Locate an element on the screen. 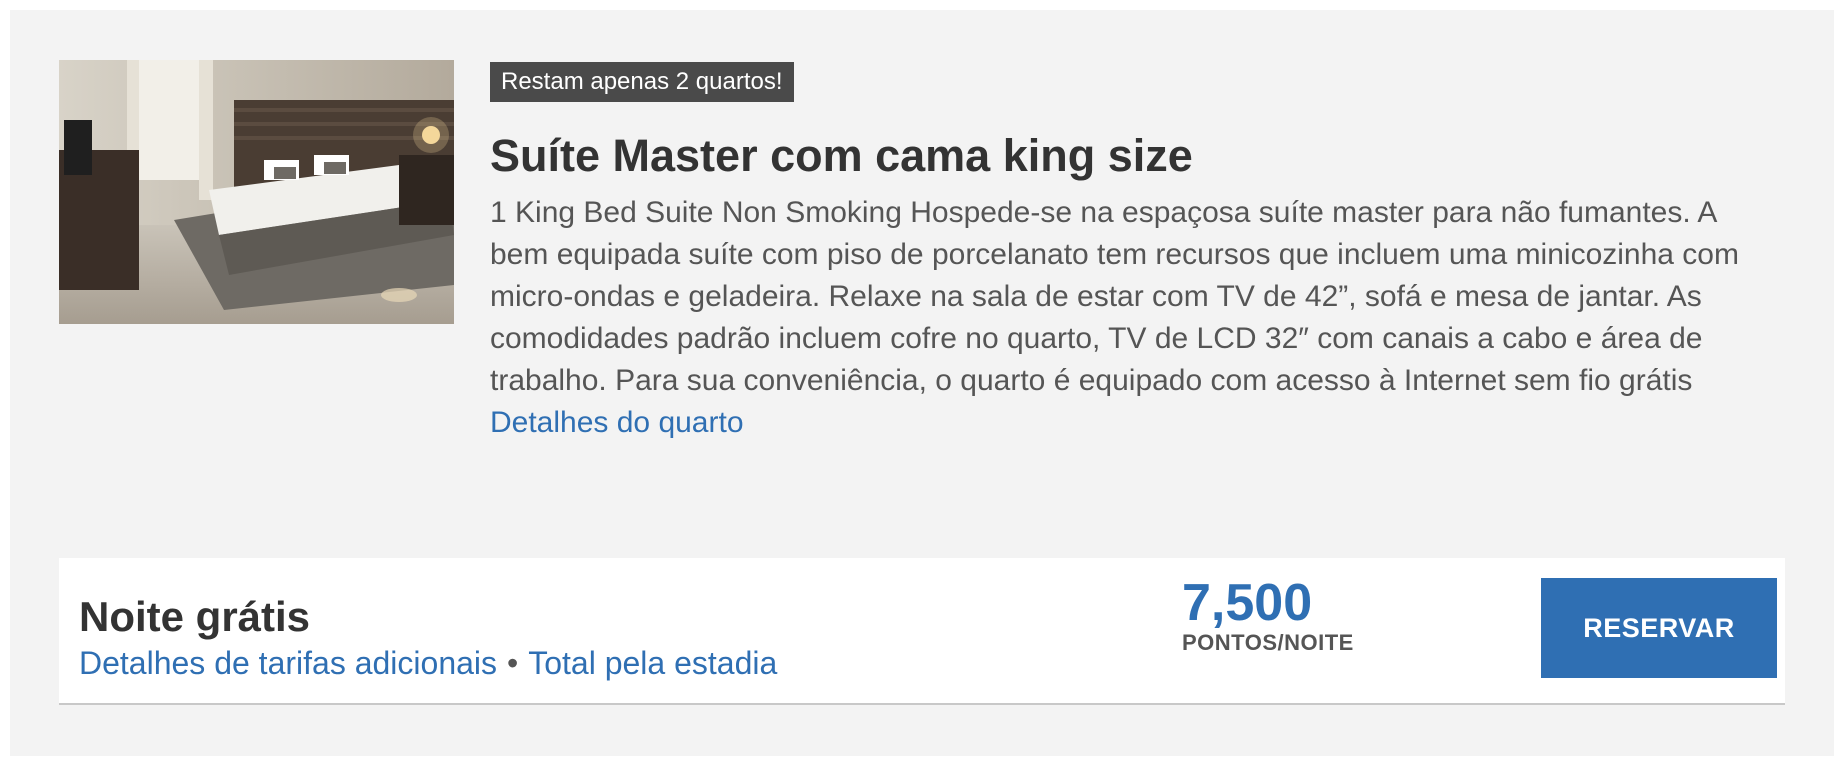  hotel-room-photo-image is located at coordinates (256, 192).